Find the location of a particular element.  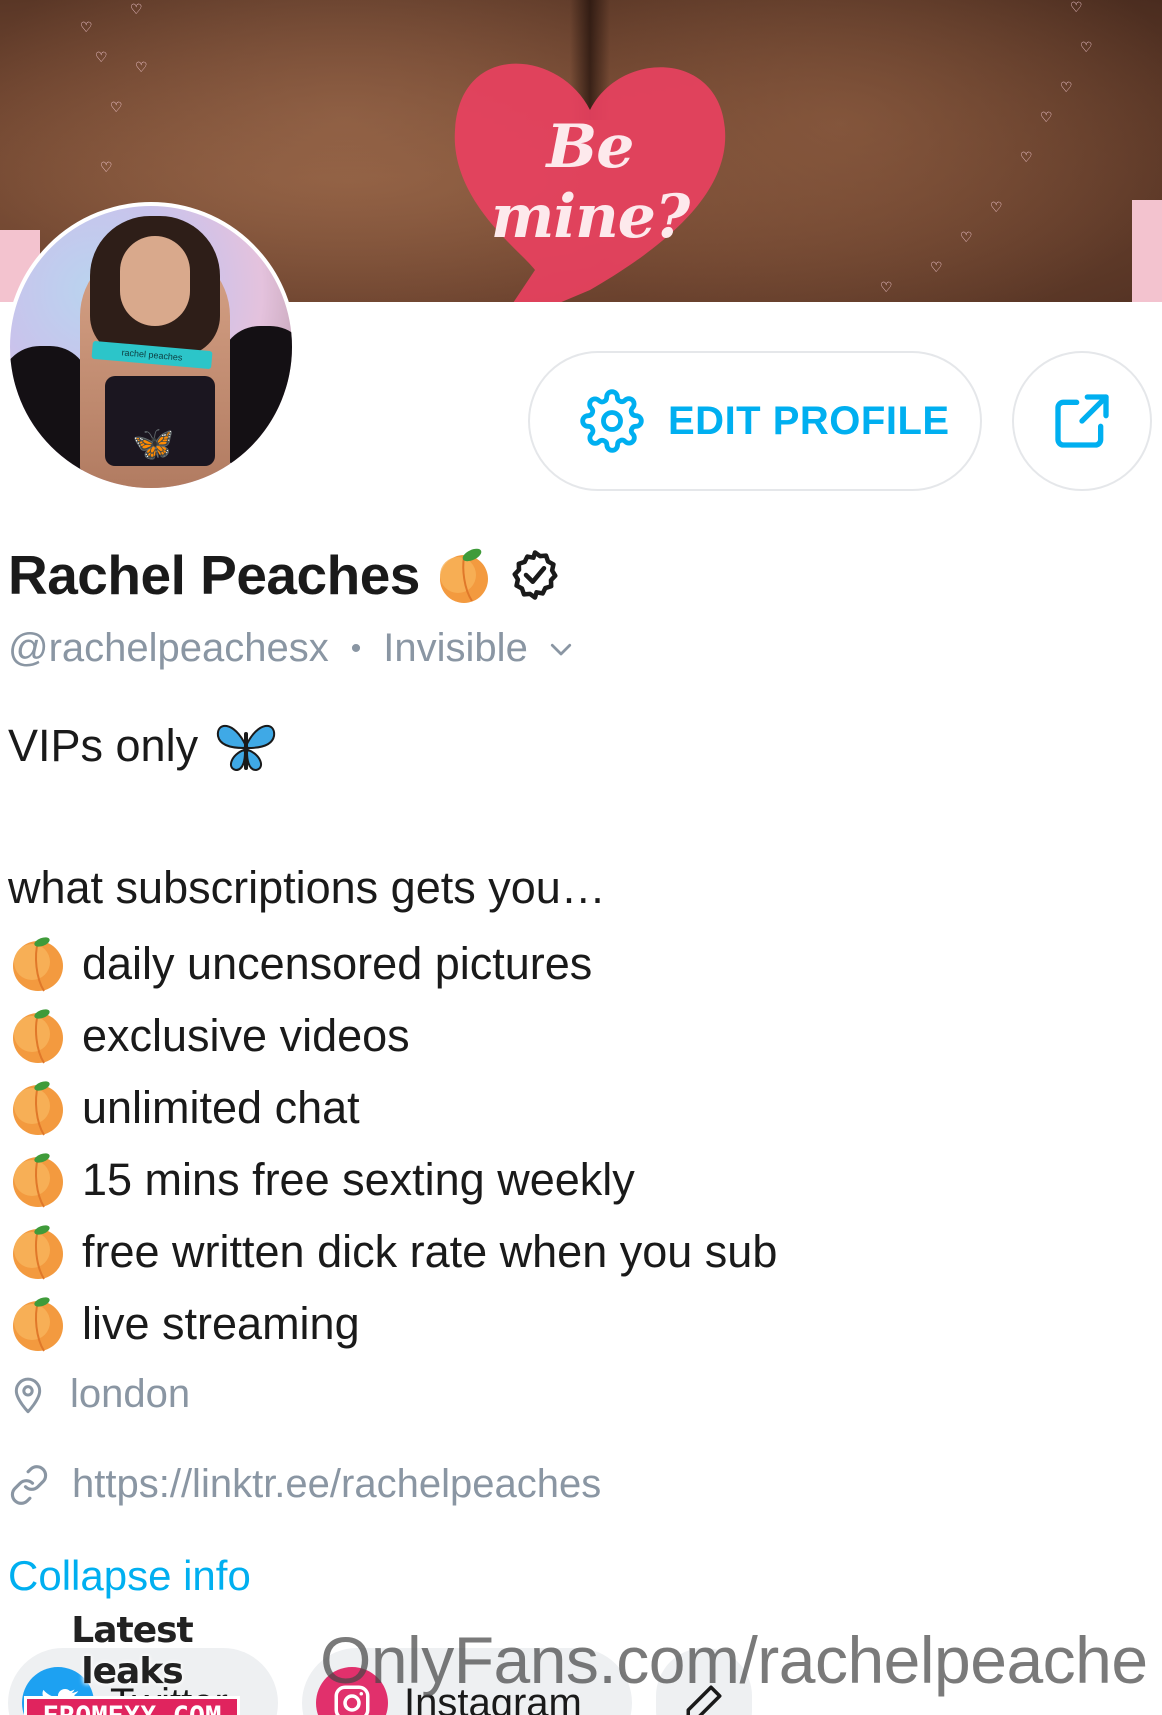

watermark-url: OnlyFans.com/rachelpeache is located at coordinates (734, 1660).